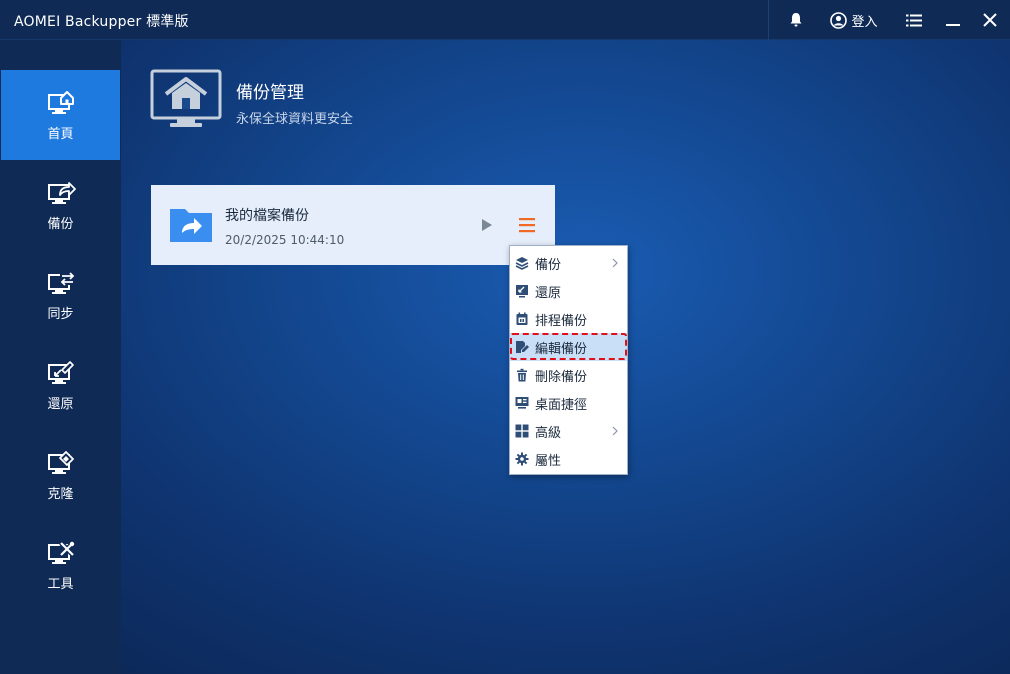 The width and height of the screenshot is (1010, 674). Describe the element at coordinates (839, 20) in the screenshot. I see `user-icon` at that location.